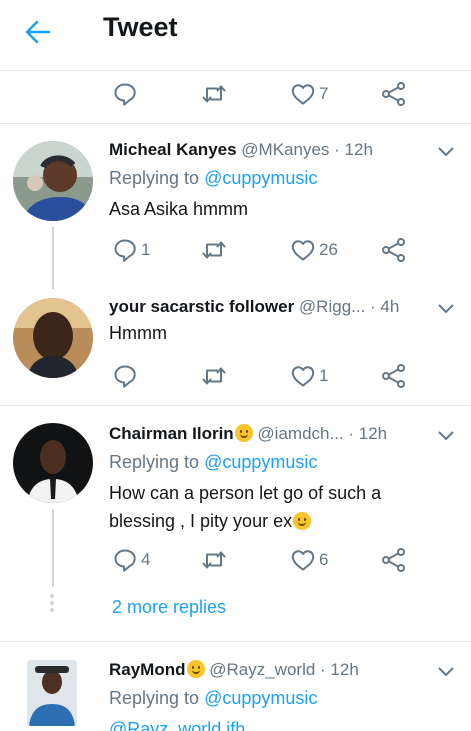 The image size is (471, 731). What do you see at coordinates (201, 521) in the screenshot?
I see `tweet-text-fragment: blessing , I pity your ex` at bounding box center [201, 521].